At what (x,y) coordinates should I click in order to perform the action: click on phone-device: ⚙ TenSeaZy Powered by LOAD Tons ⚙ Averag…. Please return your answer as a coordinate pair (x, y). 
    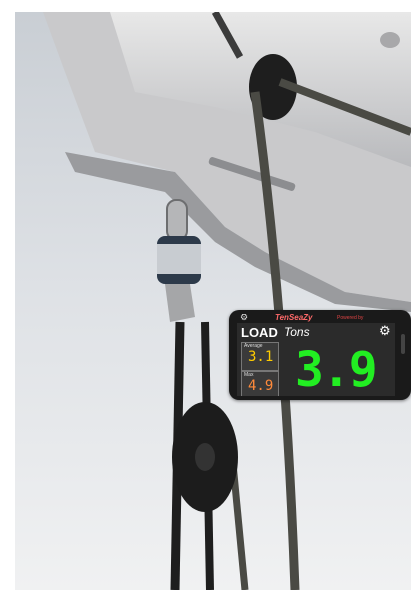
    Looking at the image, I should click on (320, 355).